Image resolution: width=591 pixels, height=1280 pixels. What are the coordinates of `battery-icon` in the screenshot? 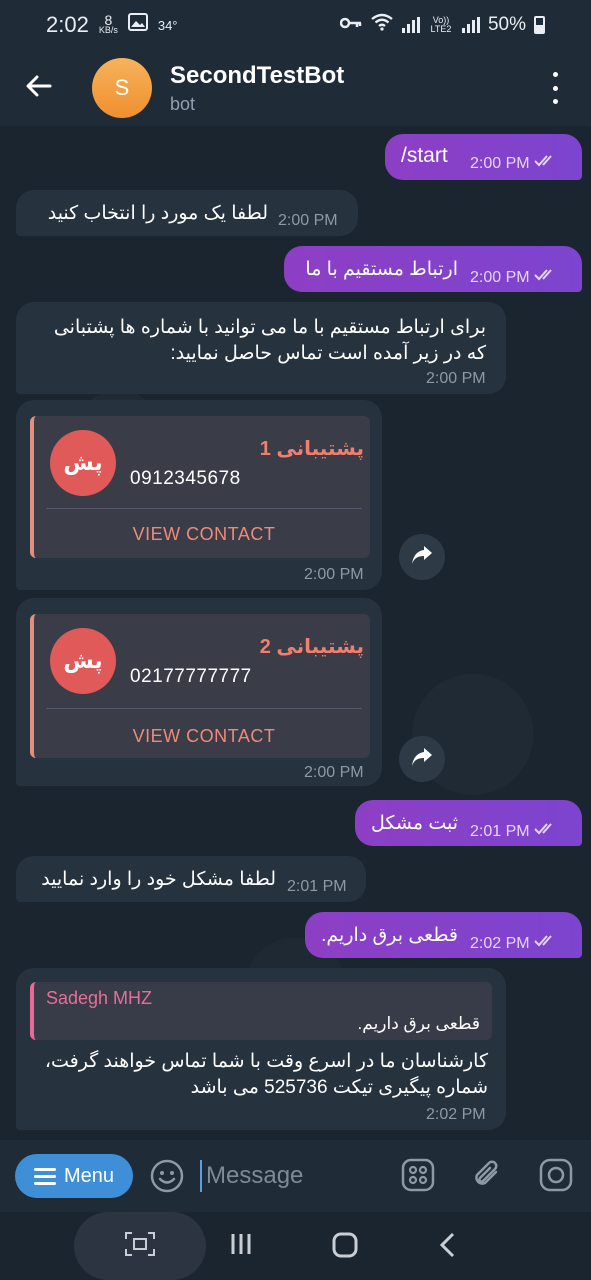 It's located at (539, 25).